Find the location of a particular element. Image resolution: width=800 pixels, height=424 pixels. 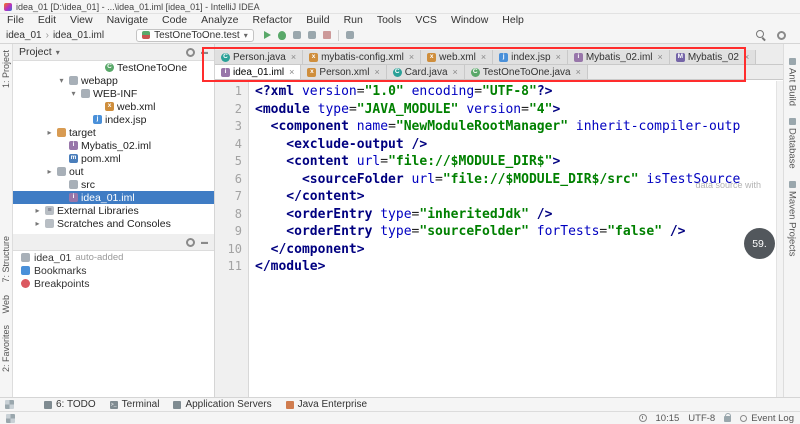

tool-button-maven-projects: Maven Projects is located at coordinates (792, 218).